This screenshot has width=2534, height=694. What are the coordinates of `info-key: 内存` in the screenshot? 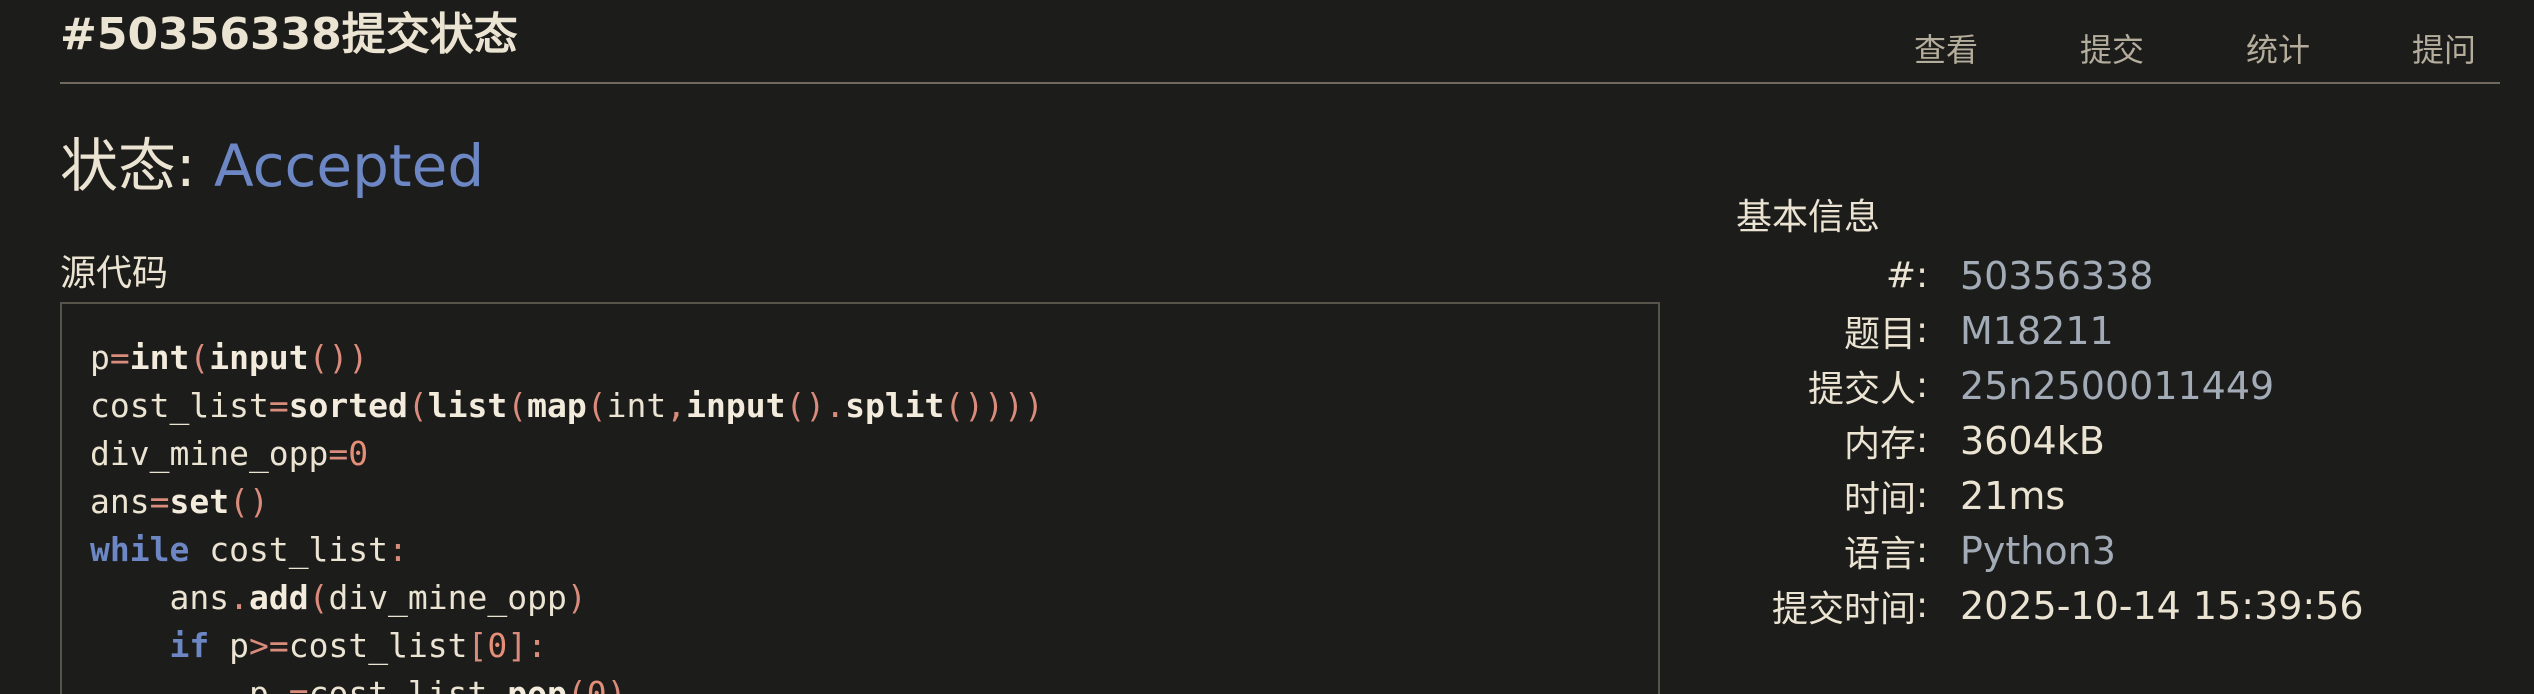 It's located at (1879, 444).